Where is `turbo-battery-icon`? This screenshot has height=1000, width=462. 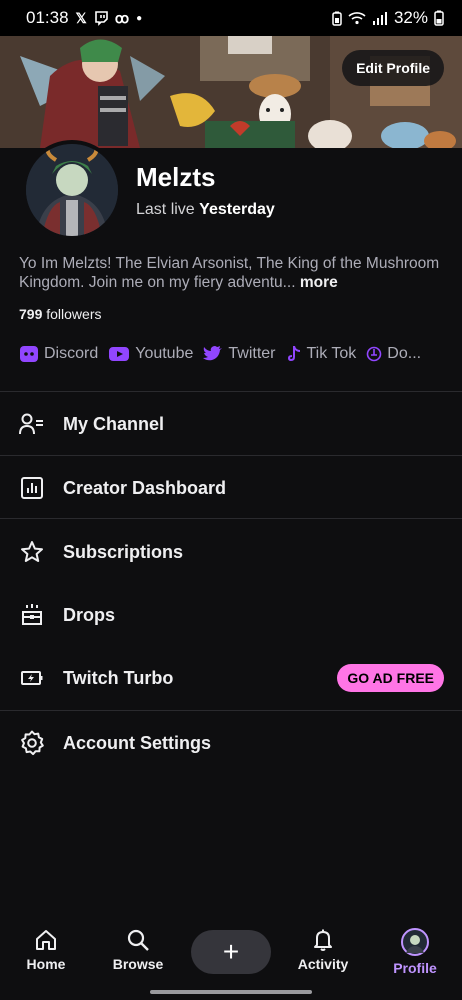
turbo-battery-icon is located at coordinates (32, 678).